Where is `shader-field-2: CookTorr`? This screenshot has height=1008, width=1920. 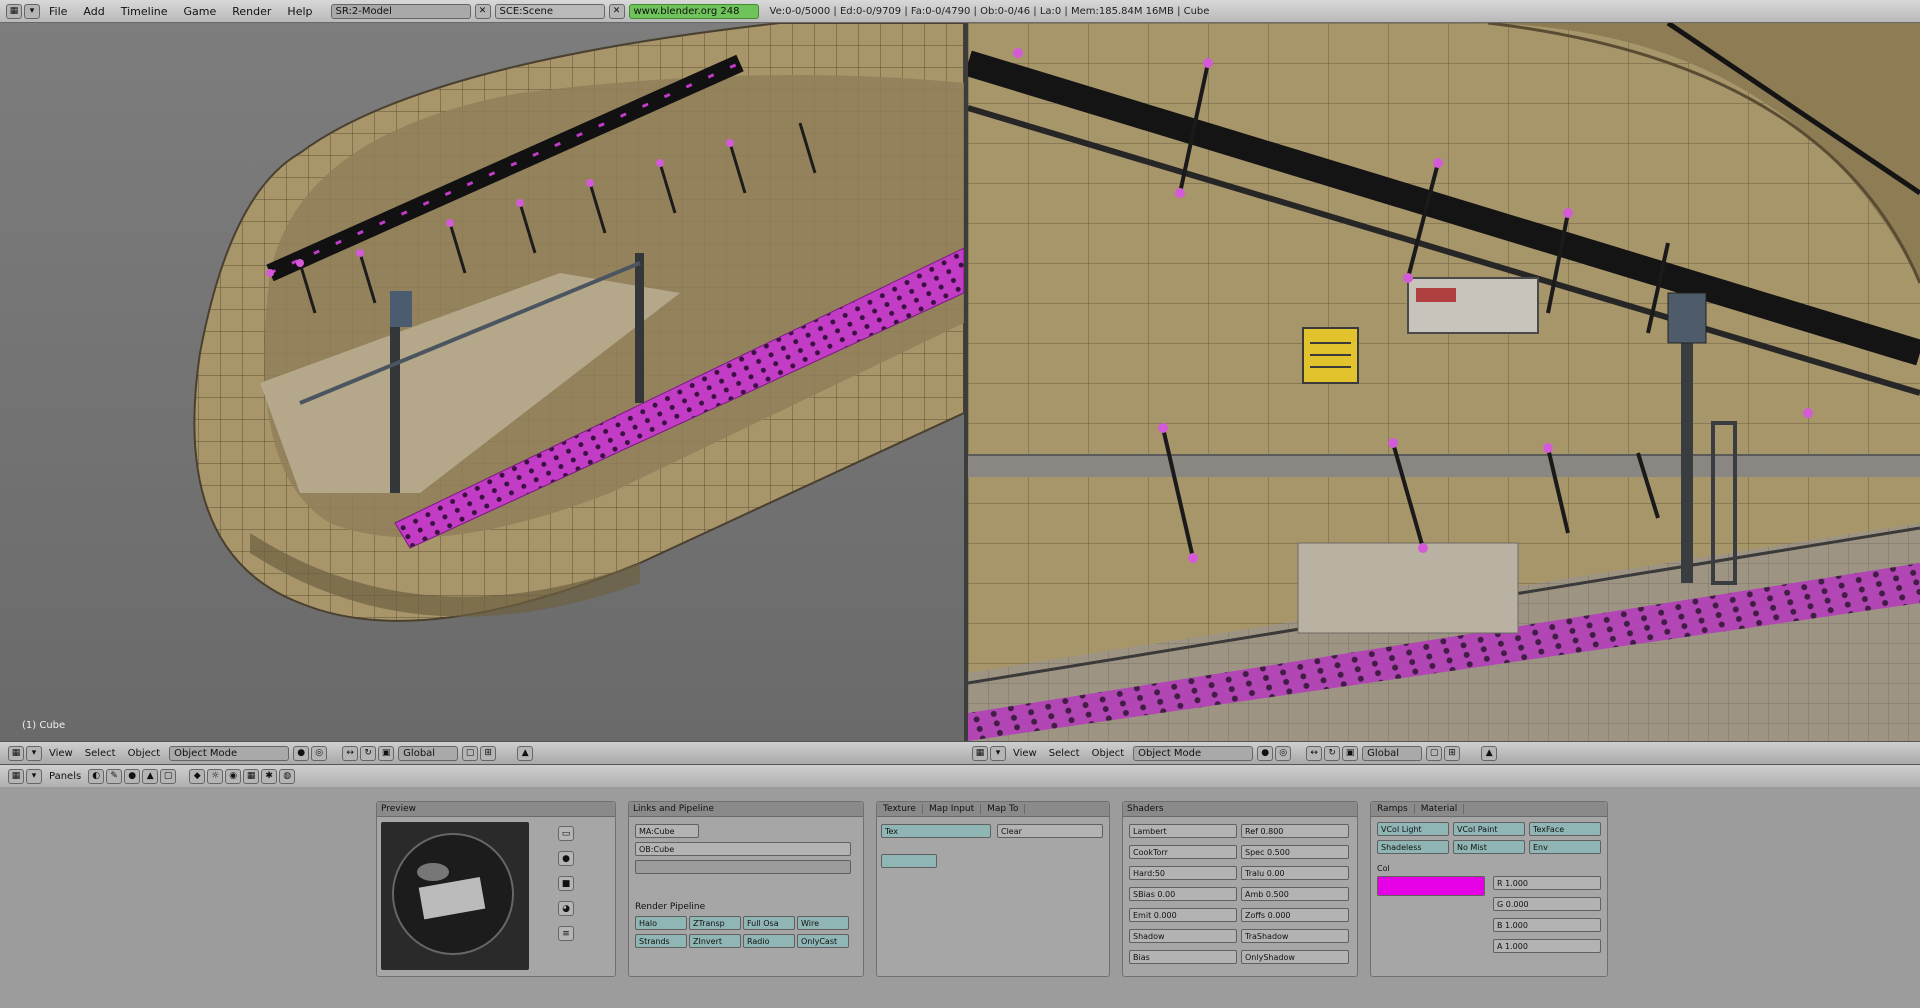
shader-field-2: CookTorr is located at coordinates (1183, 852).